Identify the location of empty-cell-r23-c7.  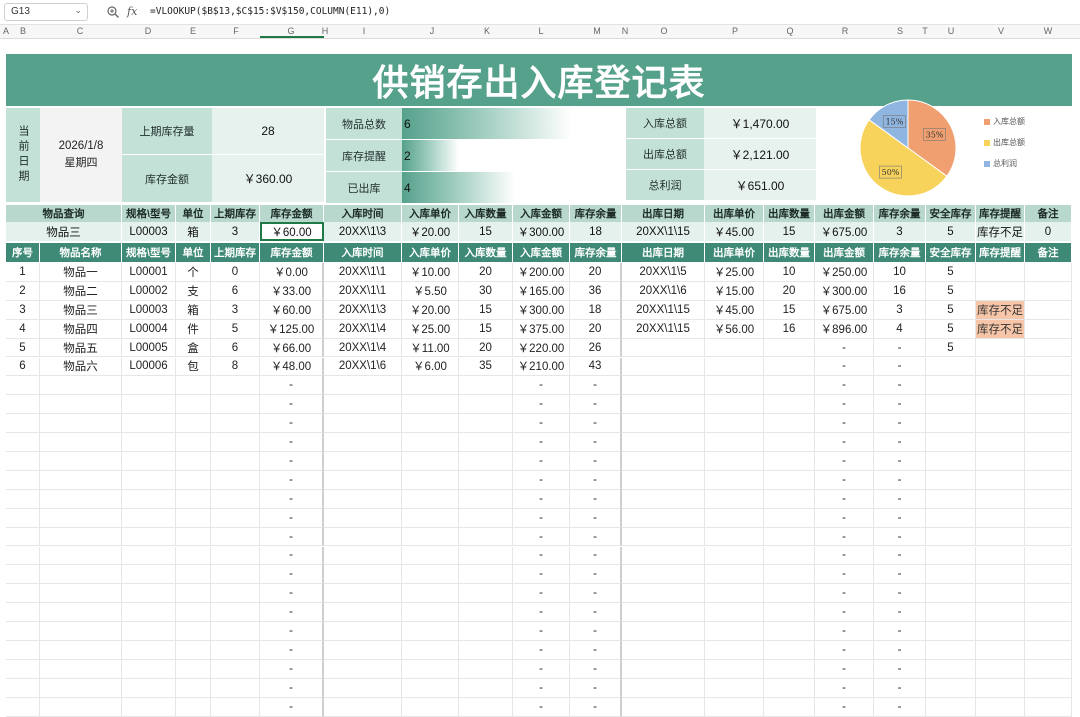
(430, 688).